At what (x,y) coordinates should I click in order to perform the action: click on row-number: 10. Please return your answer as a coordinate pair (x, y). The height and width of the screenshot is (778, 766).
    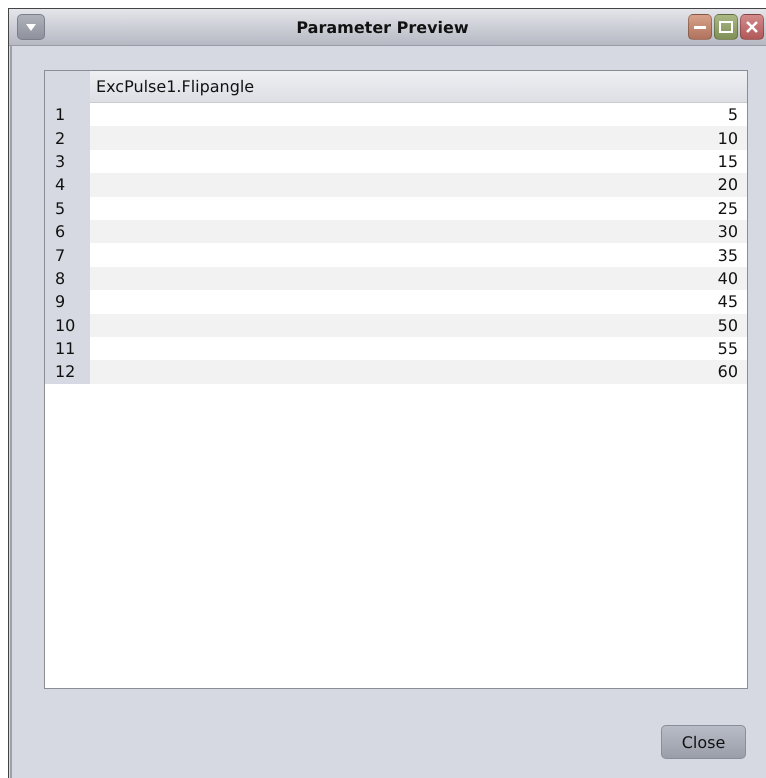
    Looking at the image, I should click on (67, 325).